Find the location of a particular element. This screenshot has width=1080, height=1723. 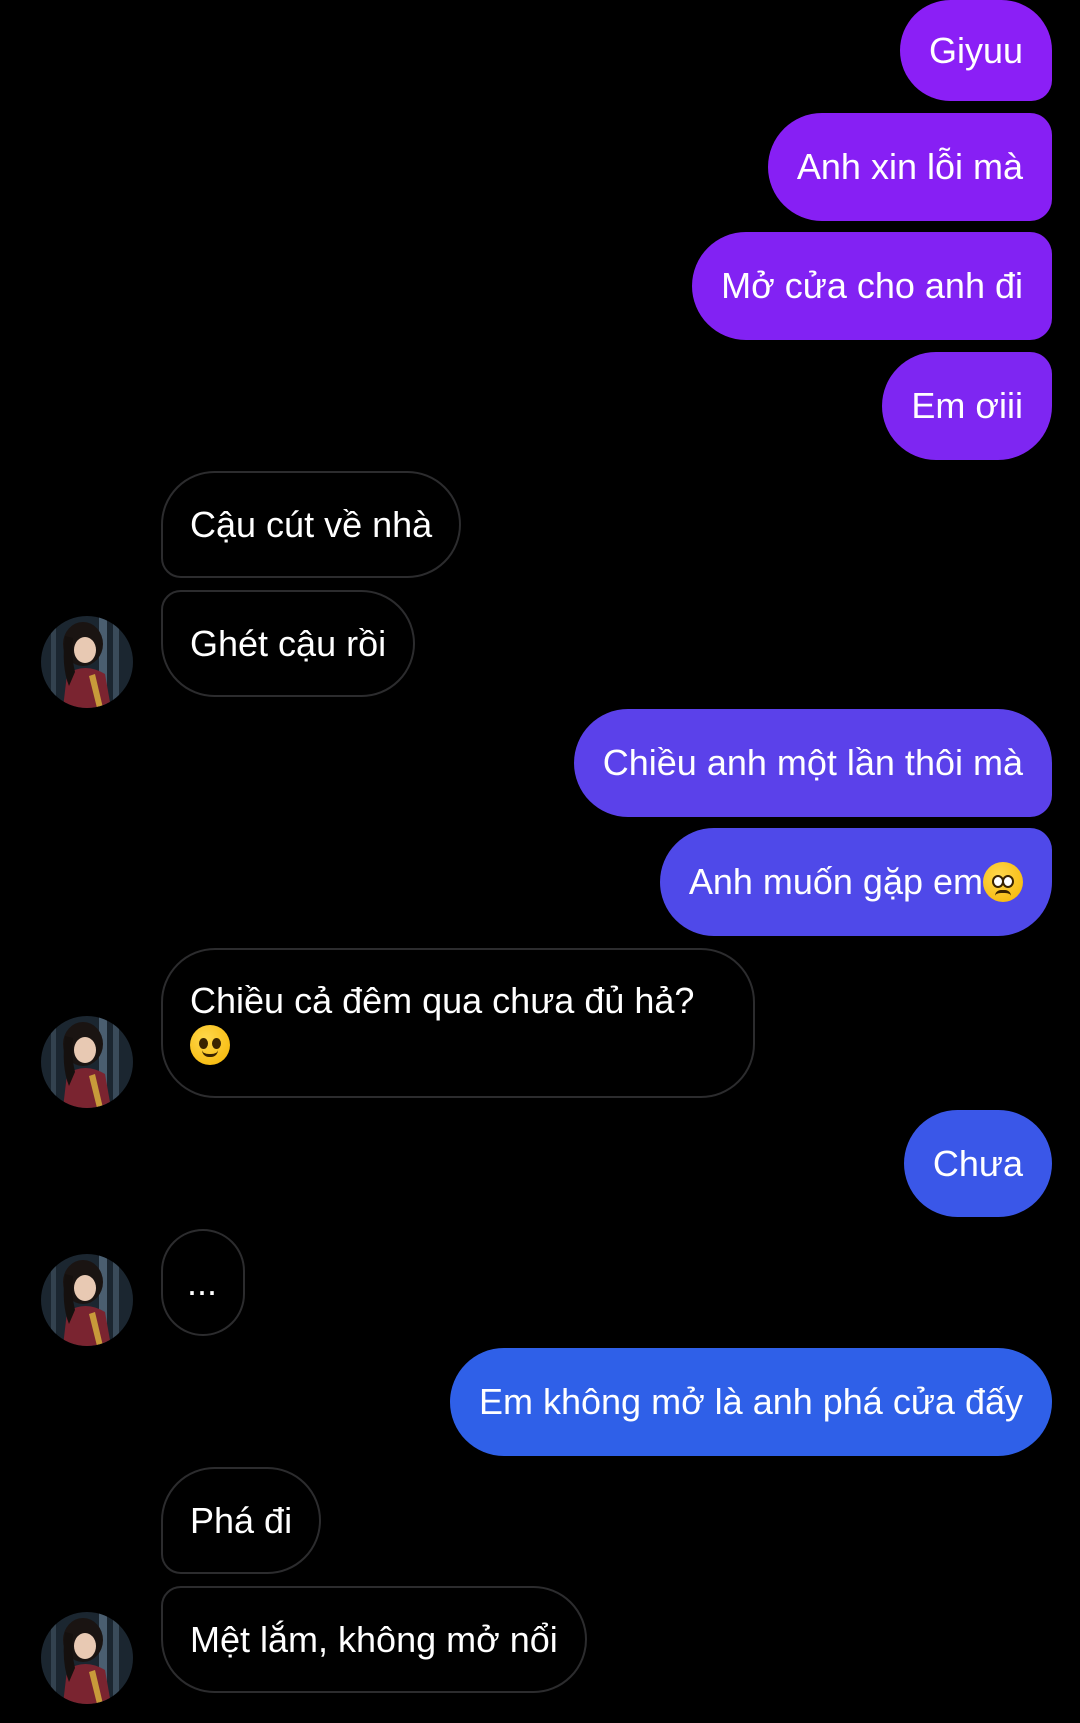

outgoing-message: Em ơiii is located at coordinates (967, 406).